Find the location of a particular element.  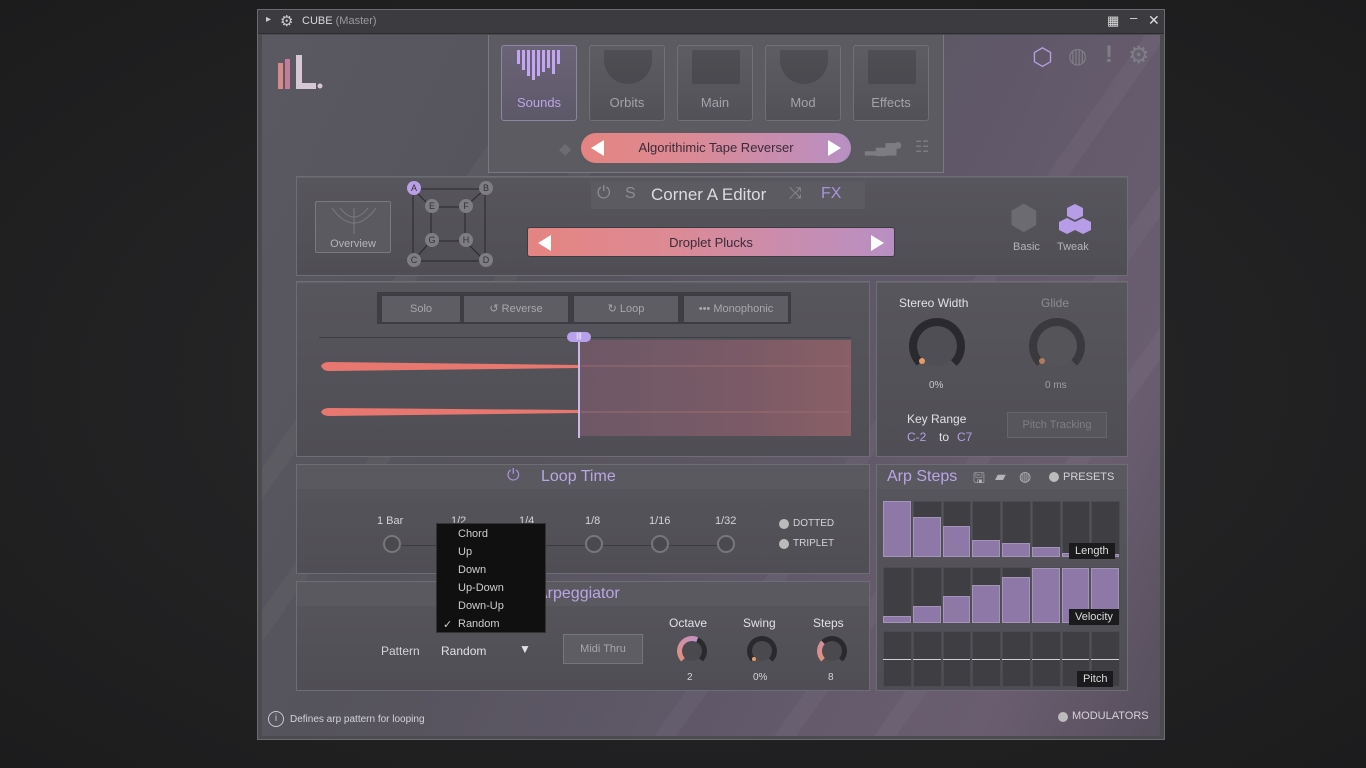

loop-button: ↻ Loop is located at coordinates (626, 309).